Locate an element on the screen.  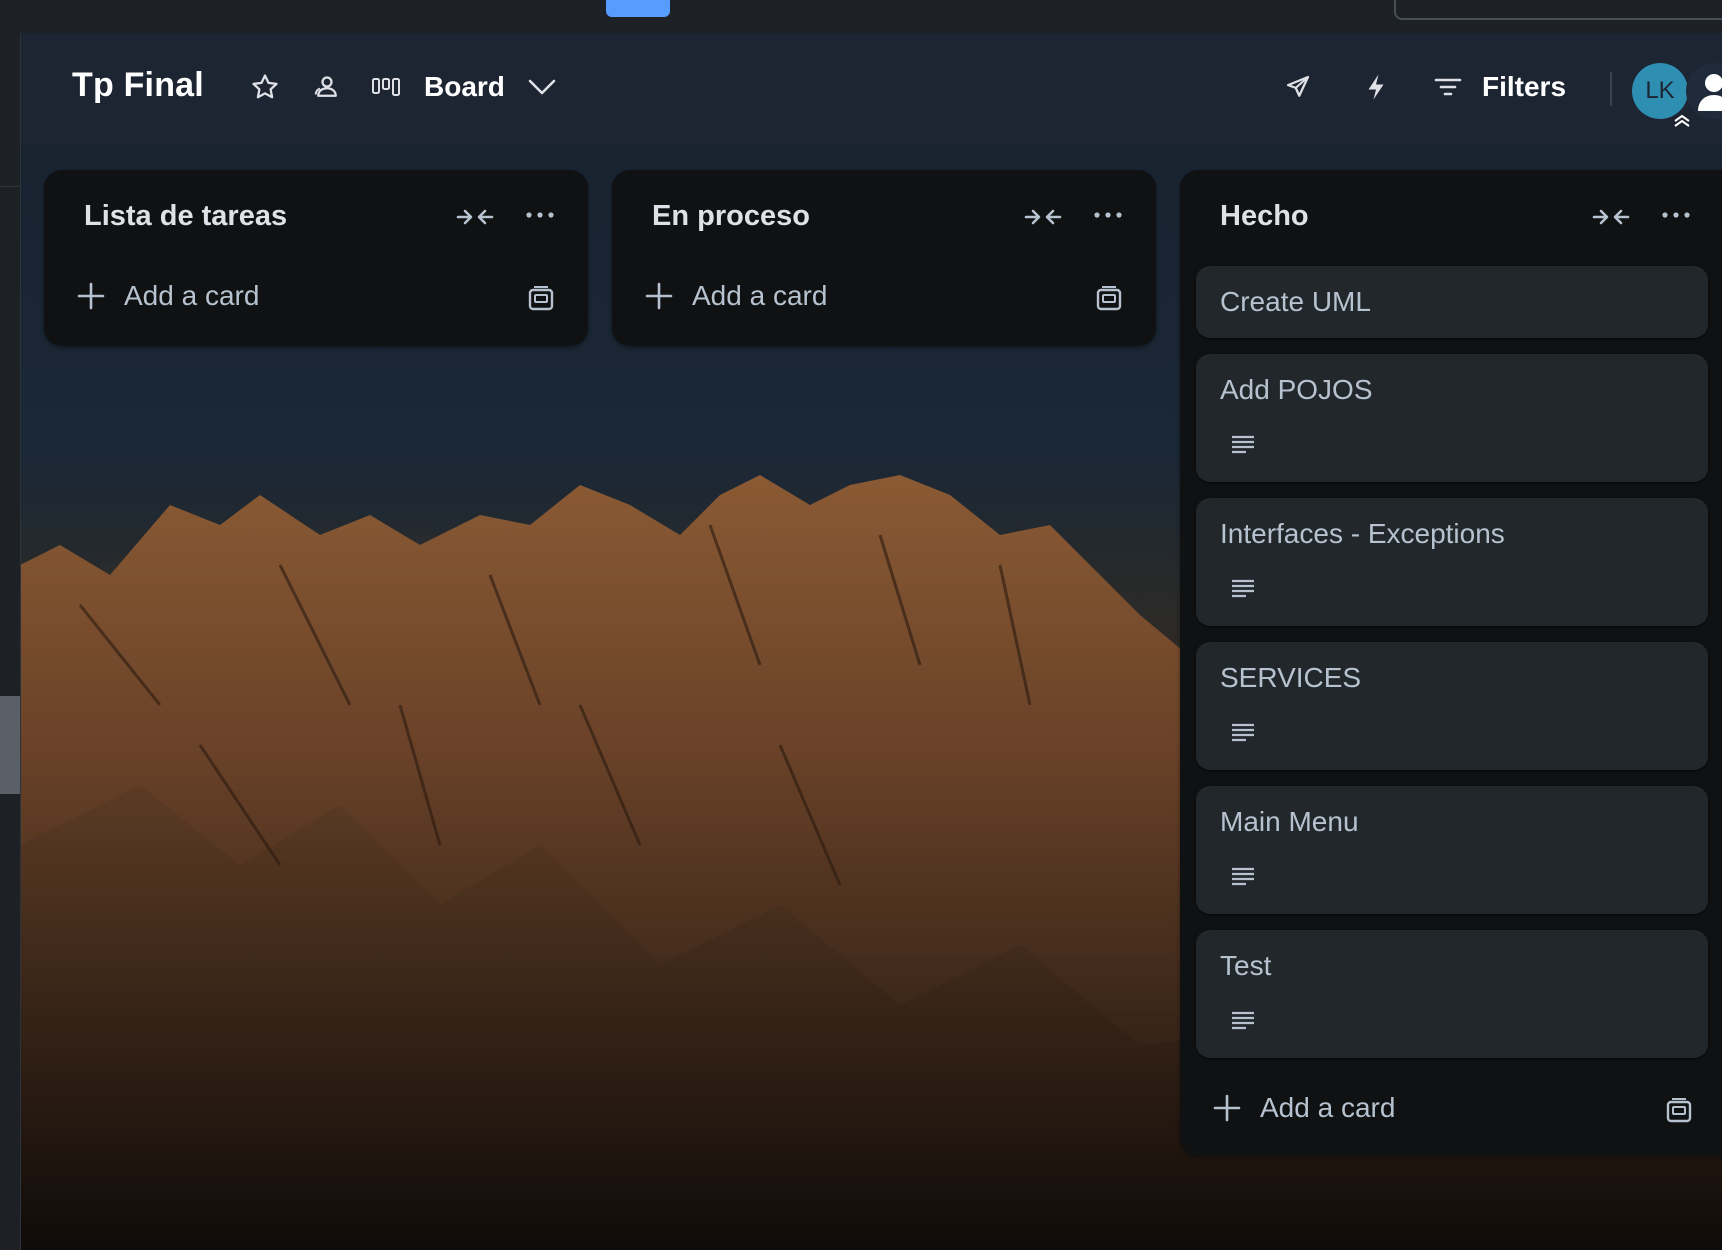
card: Create UML is located at coordinates (1452, 302).